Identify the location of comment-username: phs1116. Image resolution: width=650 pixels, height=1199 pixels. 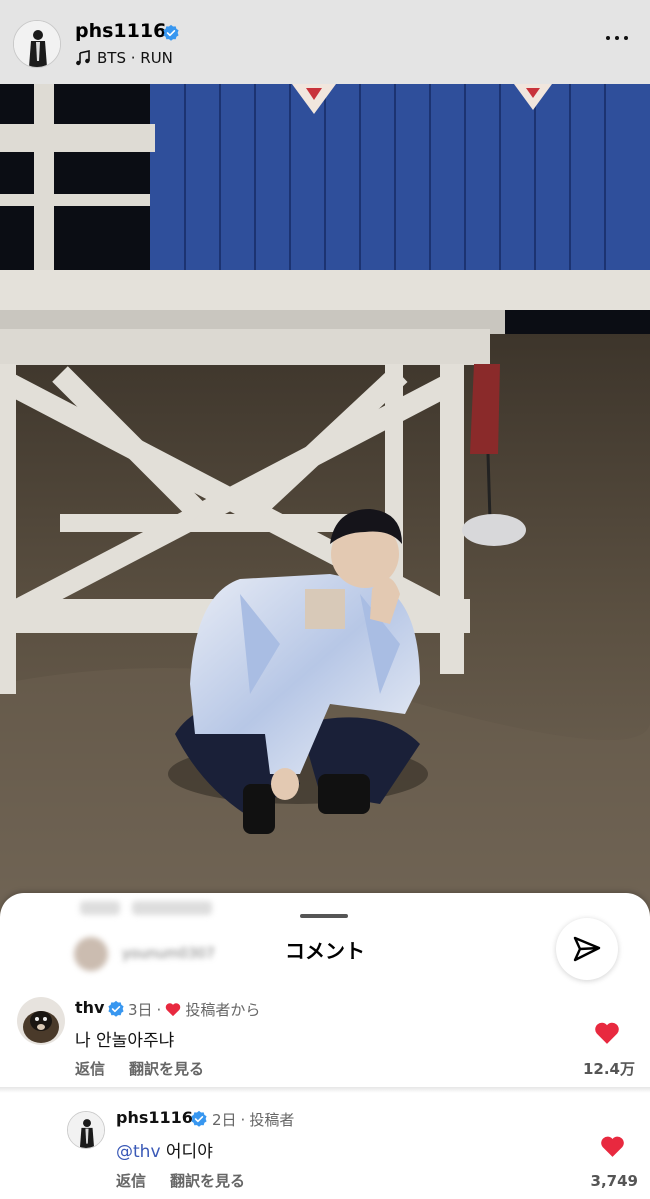
(154, 1117).